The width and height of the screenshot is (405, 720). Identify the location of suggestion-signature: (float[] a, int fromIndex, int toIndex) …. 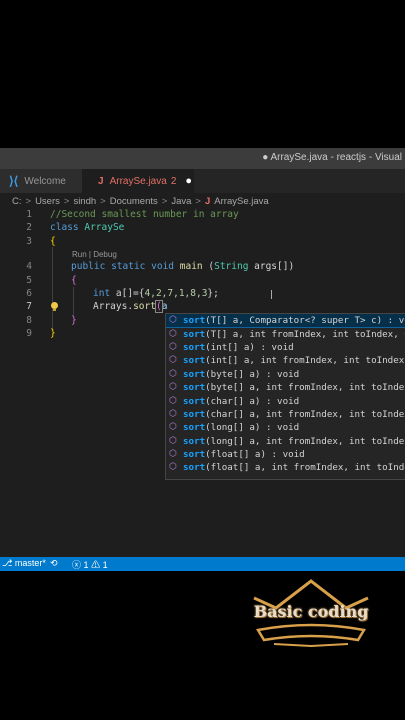
(305, 468).